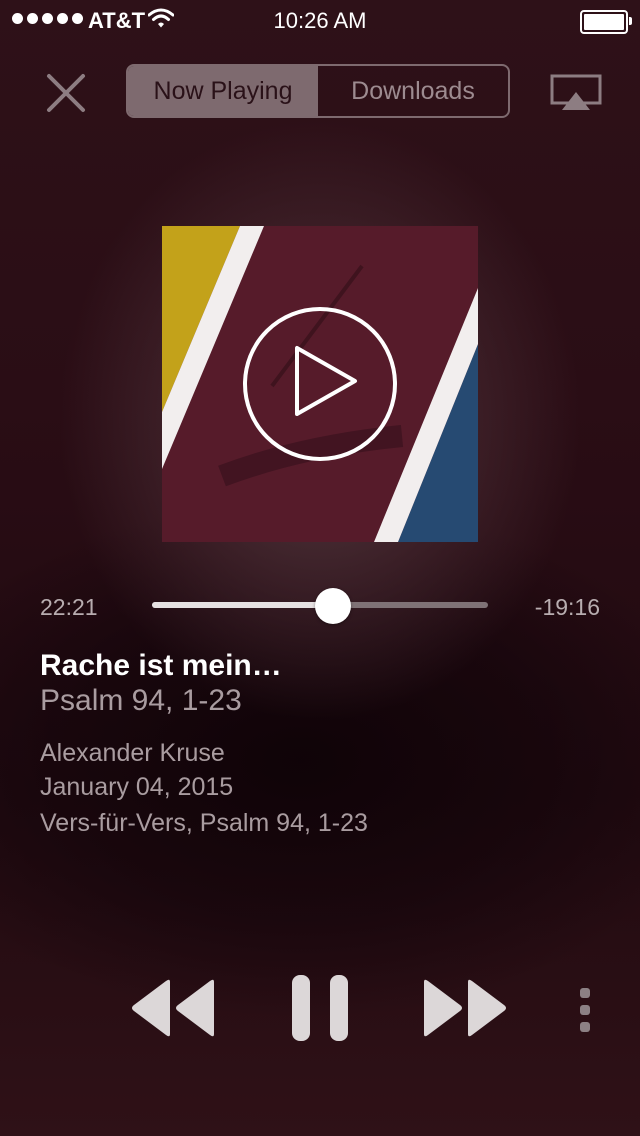 Image resolution: width=640 pixels, height=1136 pixels. I want to click on elapsed-time: 22:21, so click(69, 607).